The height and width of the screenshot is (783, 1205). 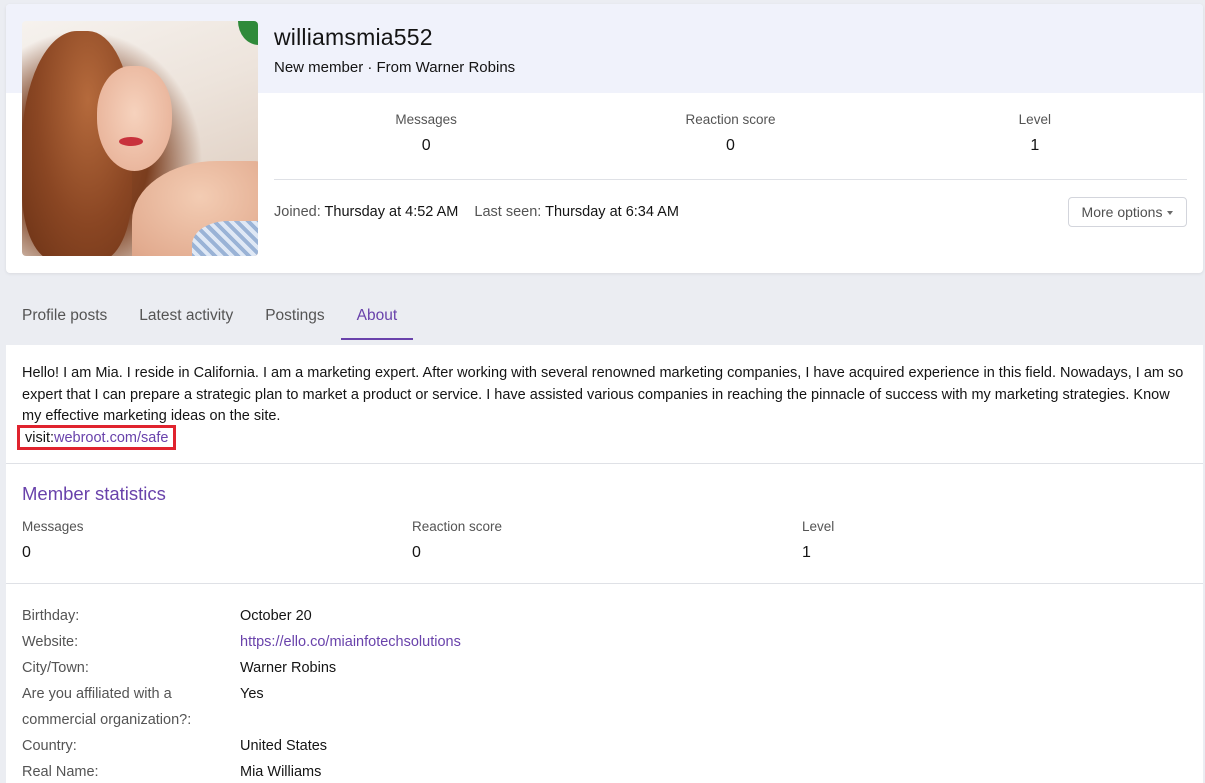 What do you see at coordinates (252, 694) in the screenshot?
I see `info-value: Yes` at bounding box center [252, 694].